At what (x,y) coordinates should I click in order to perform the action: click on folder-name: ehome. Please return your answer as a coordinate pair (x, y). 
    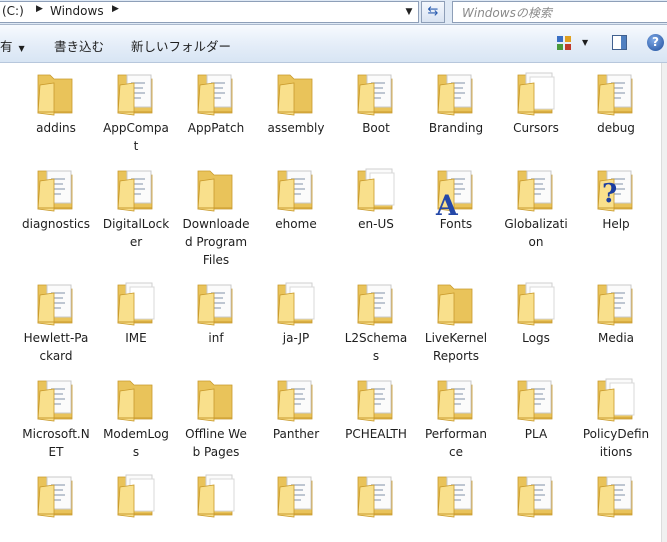
    Looking at the image, I should click on (296, 224).